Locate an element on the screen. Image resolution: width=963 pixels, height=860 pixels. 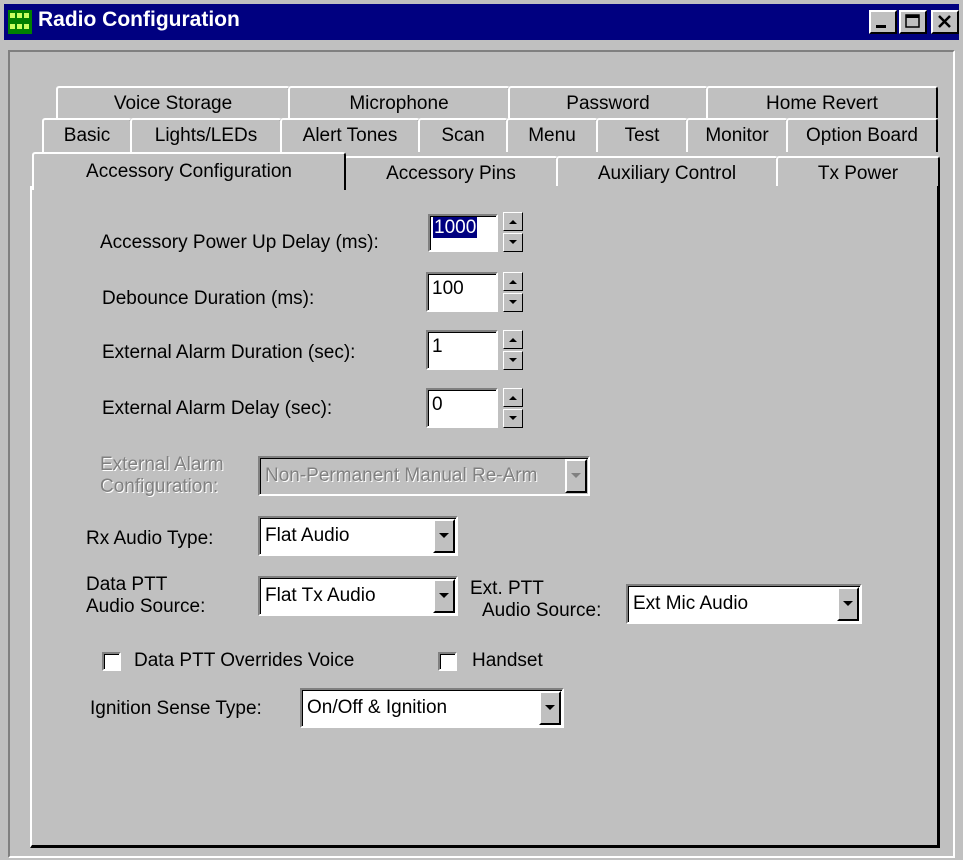
data-ptt-label-line2: Audio Source: is located at coordinates (146, 606).